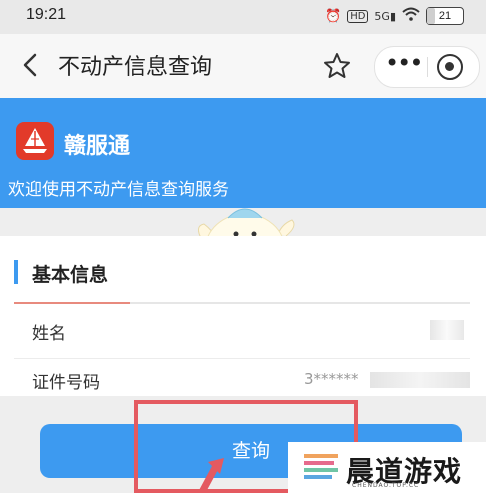 The height and width of the screenshot is (493, 486). I want to click on watermark-logo-icon, so click(321, 466).